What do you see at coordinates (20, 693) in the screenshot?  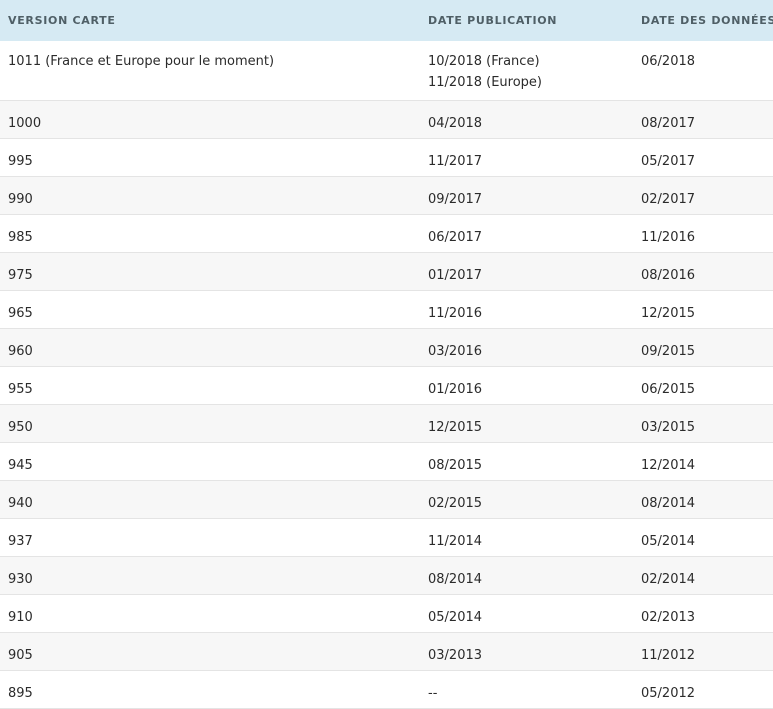 I see `cell-version: 895` at bounding box center [20, 693].